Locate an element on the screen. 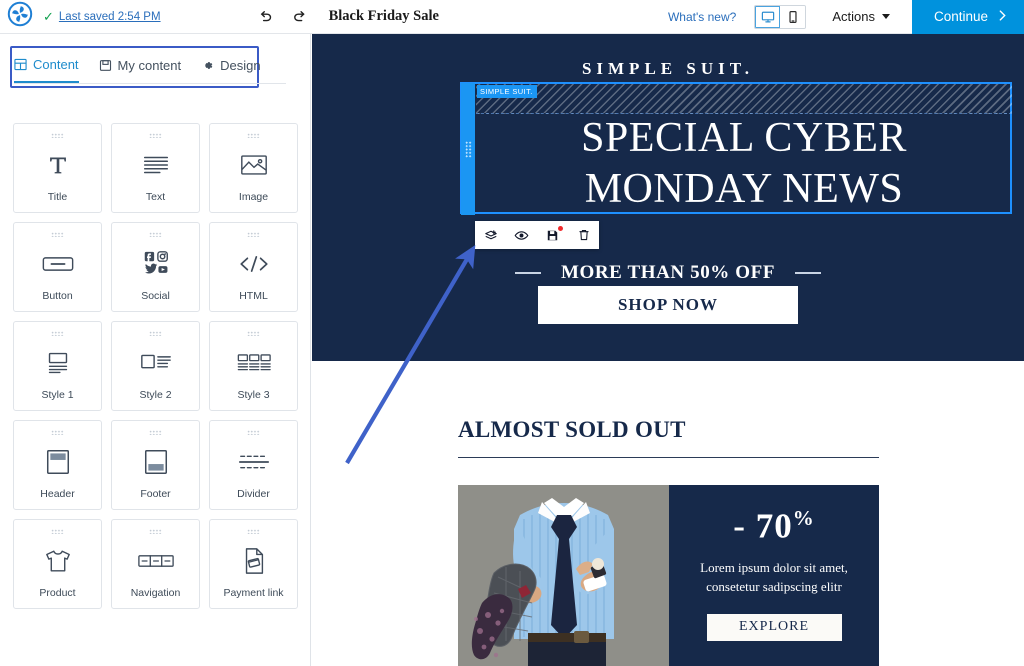  navigation-bar-icon is located at coordinates (156, 560).